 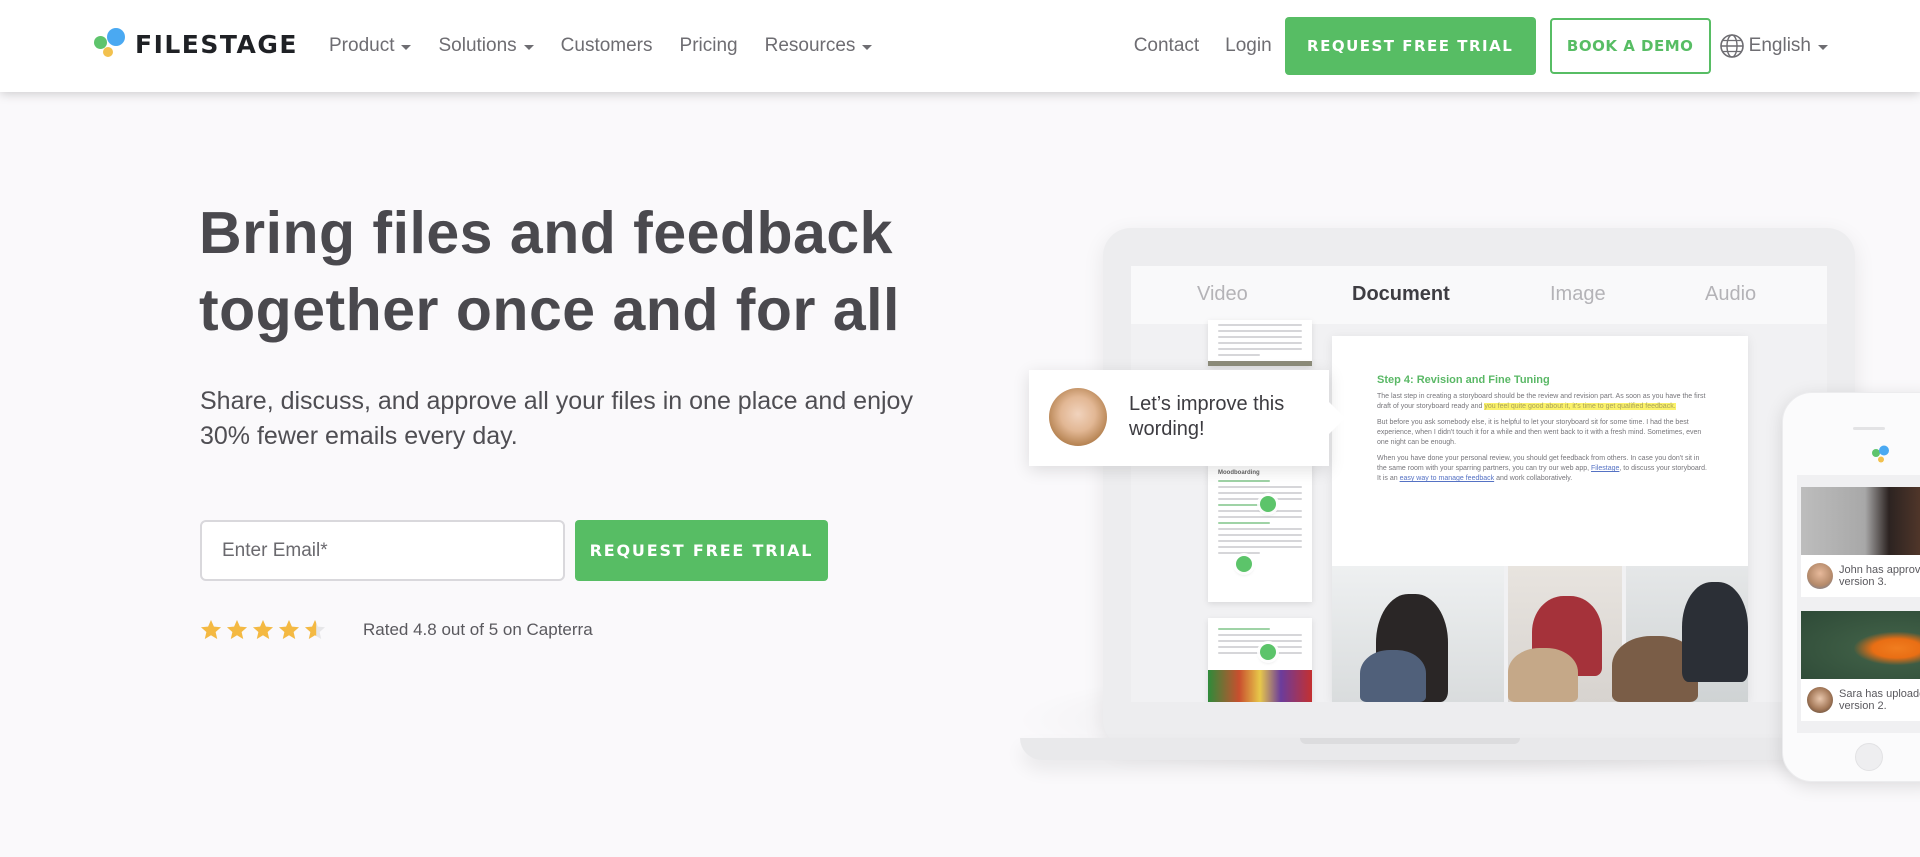 What do you see at coordinates (1479, 295) in the screenshot?
I see `file-type-tabs: Video Document Image Audio` at bounding box center [1479, 295].